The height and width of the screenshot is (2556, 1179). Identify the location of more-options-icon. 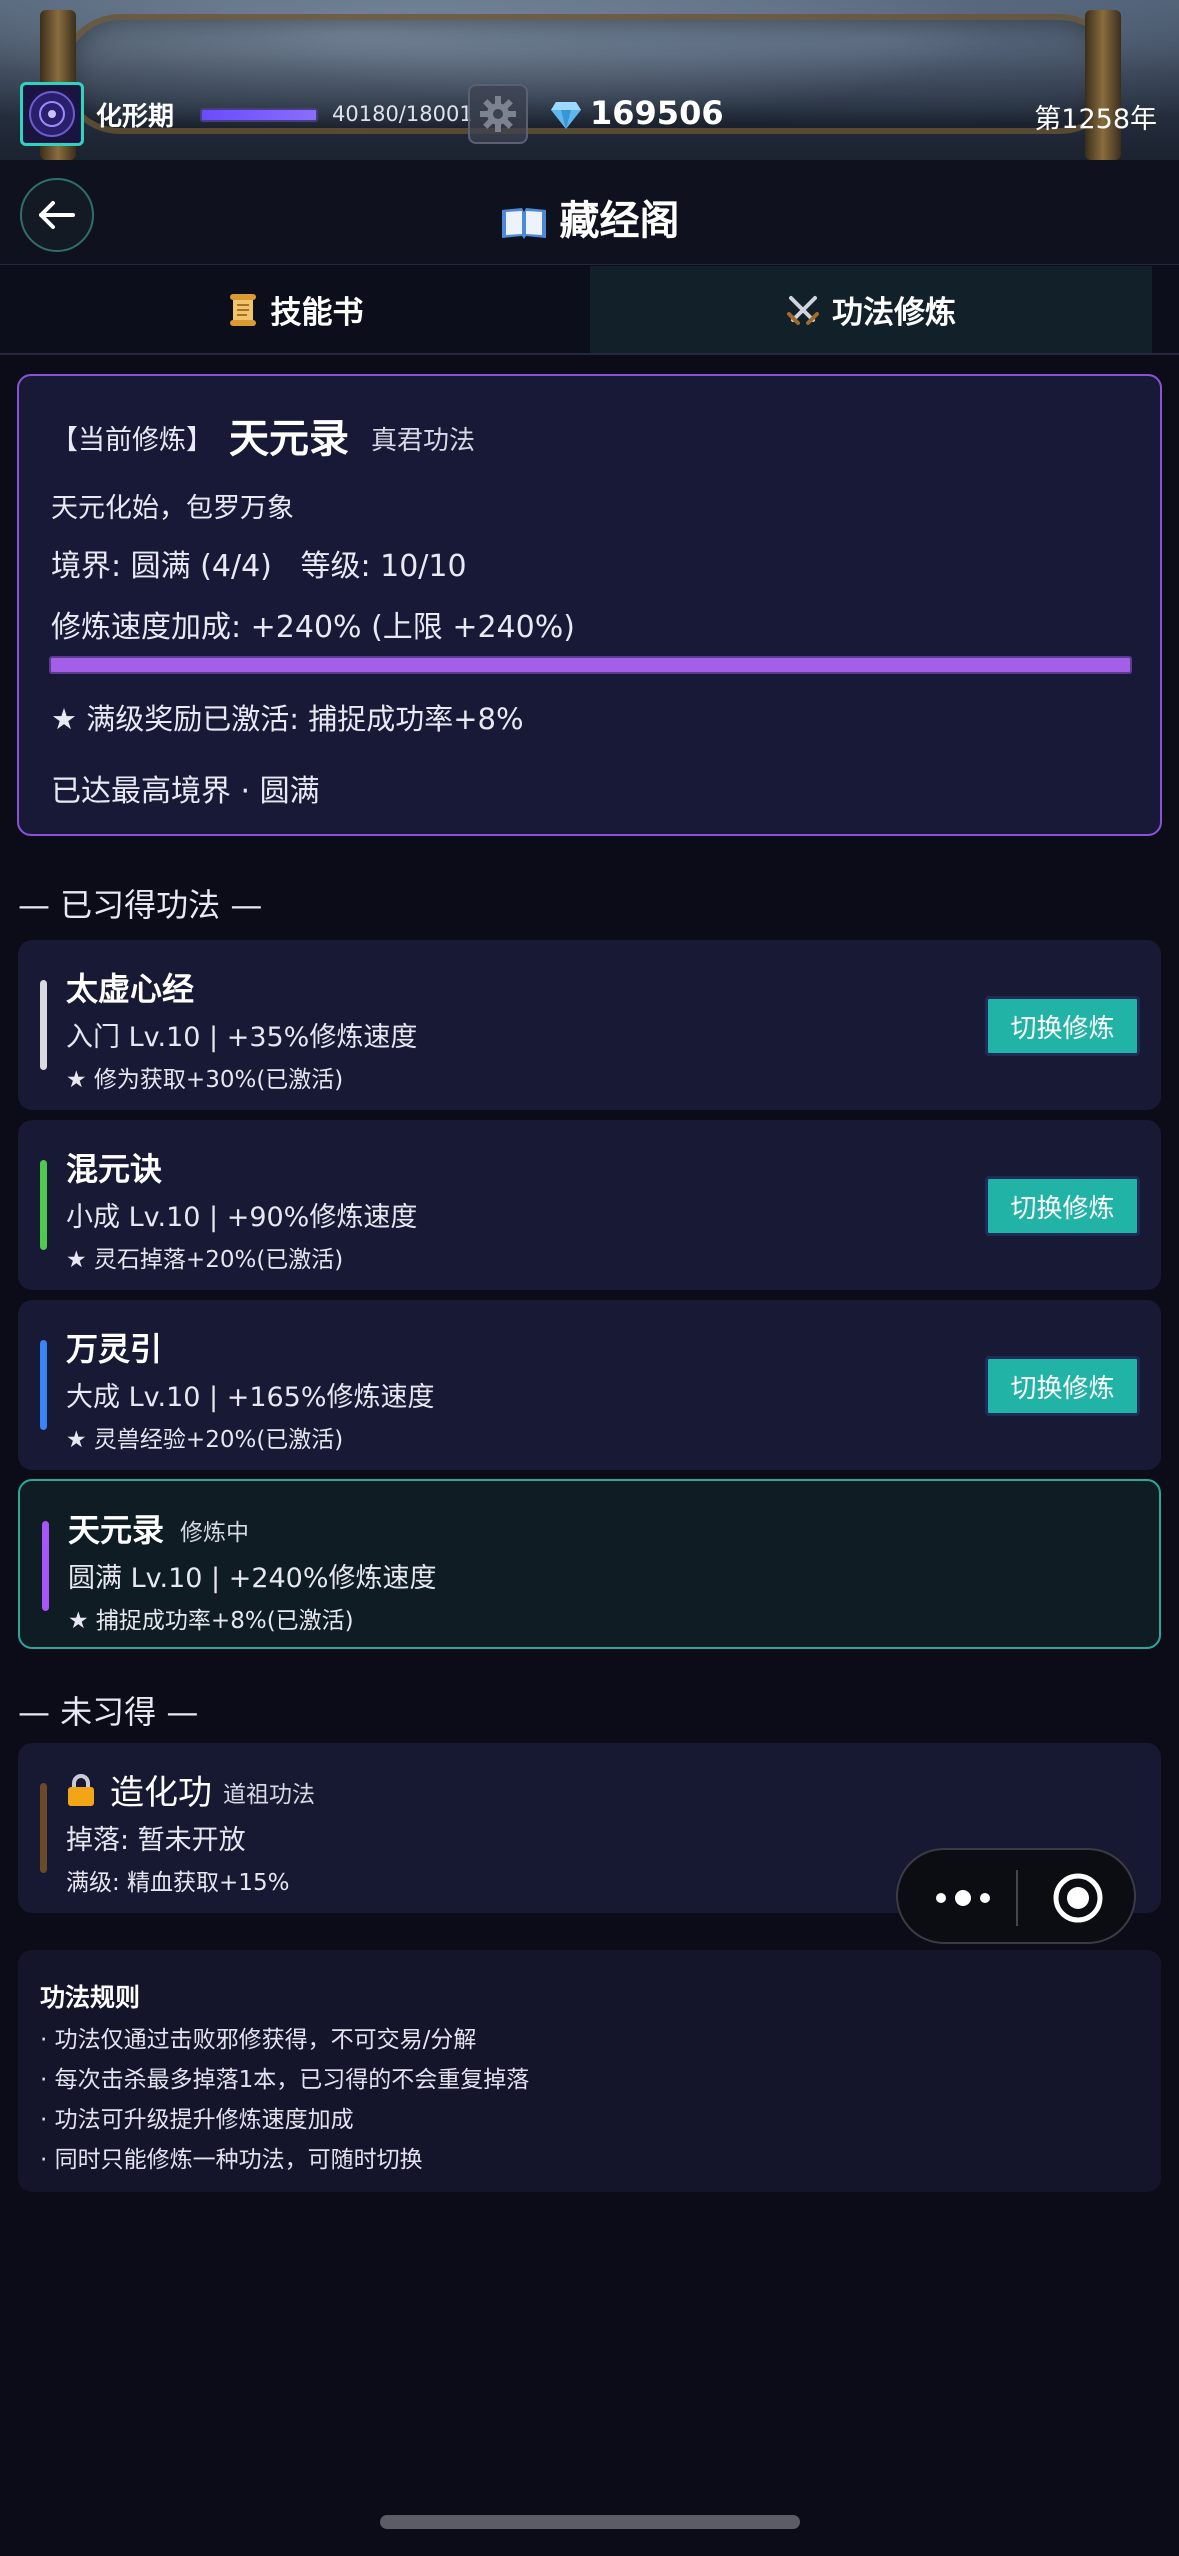
(963, 1898).